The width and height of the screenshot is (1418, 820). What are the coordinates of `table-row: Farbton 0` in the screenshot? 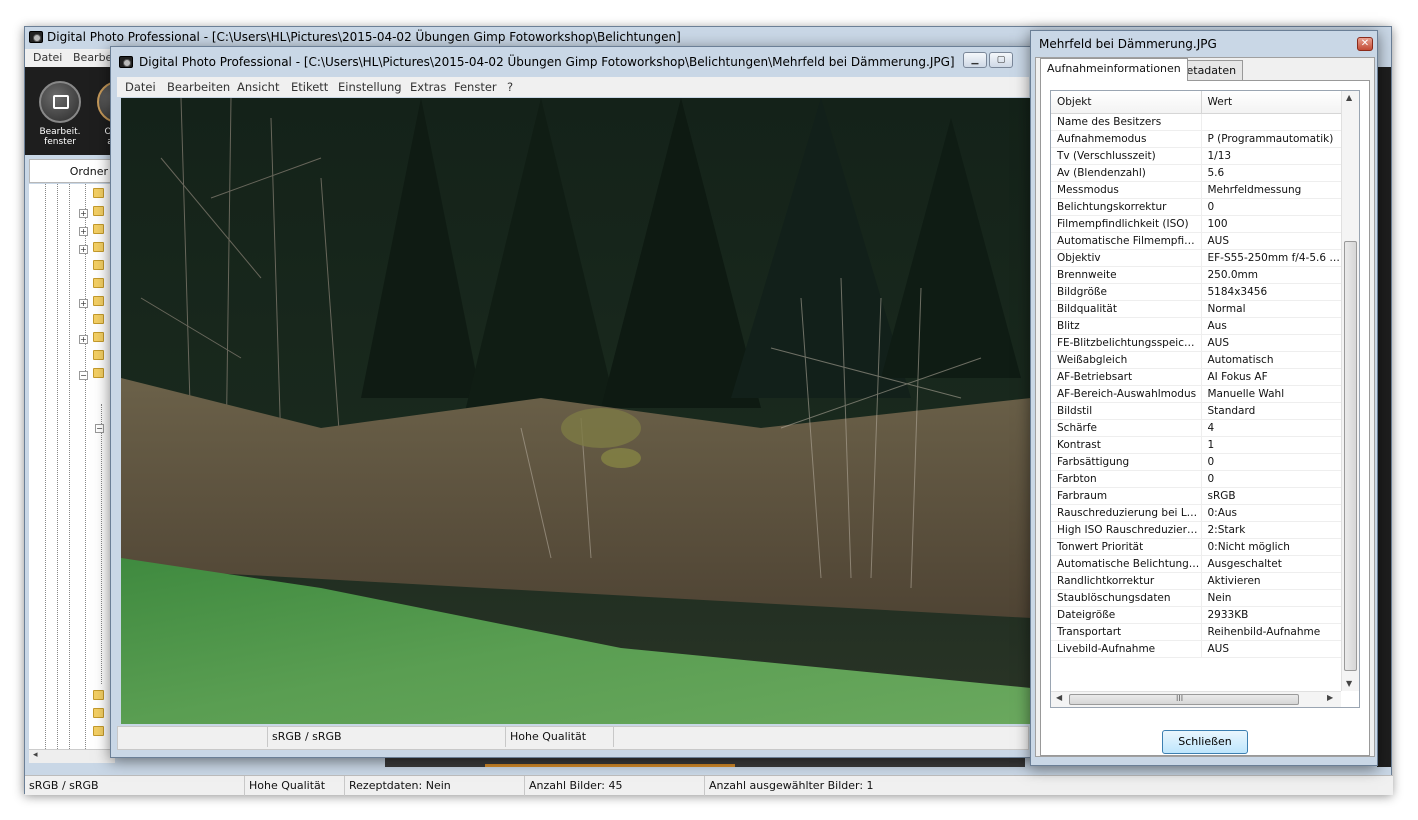 It's located at (1196, 479).